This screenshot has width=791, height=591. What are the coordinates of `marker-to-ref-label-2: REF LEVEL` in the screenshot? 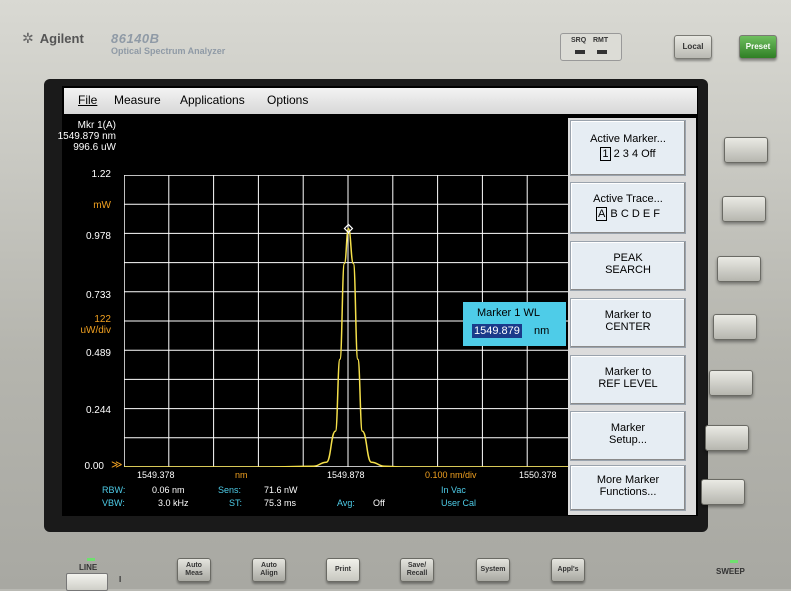 It's located at (628, 384).